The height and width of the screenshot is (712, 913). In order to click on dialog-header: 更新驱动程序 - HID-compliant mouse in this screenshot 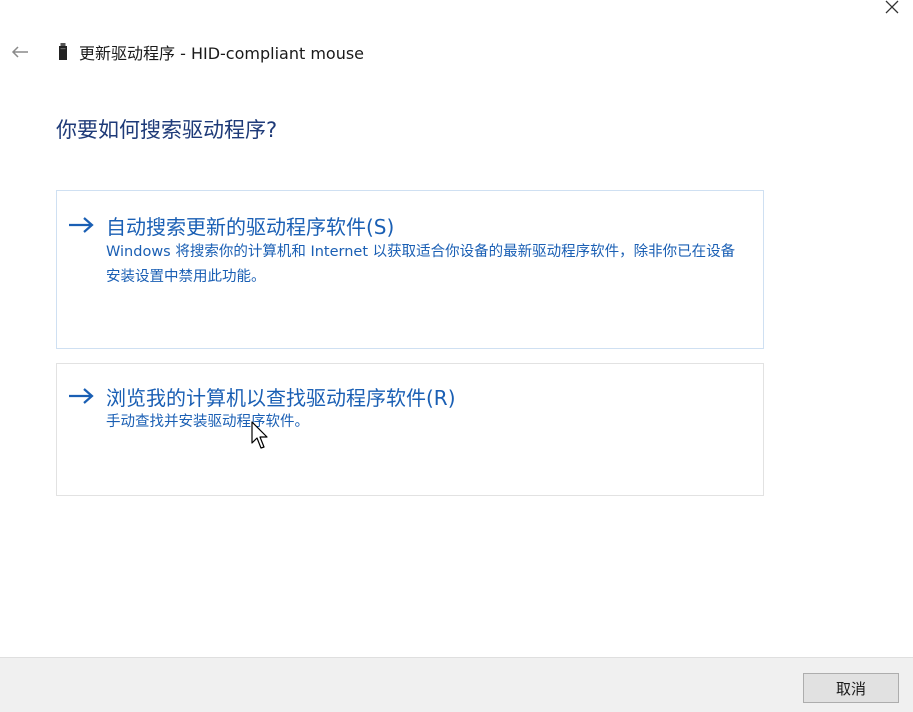, I will do `click(187, 52)`.